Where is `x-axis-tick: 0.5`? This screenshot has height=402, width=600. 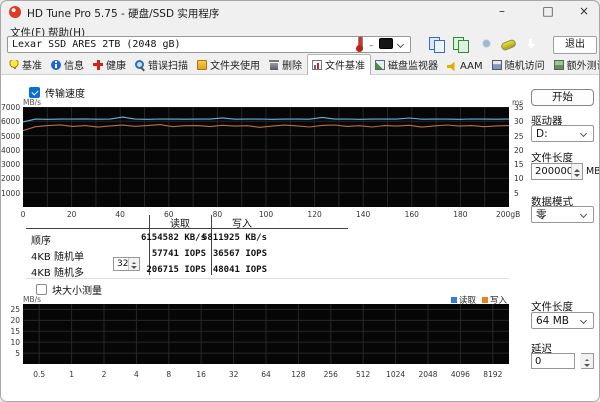
x-axis-tick: 0.5 is located at coordinates (39, 374).